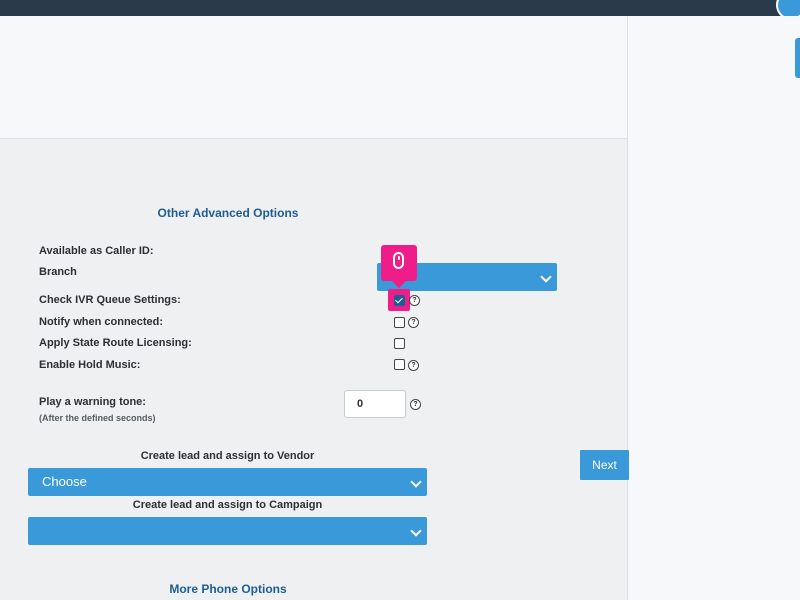  I want to click on notify-when-connected-checkbox, so click(399, 322).